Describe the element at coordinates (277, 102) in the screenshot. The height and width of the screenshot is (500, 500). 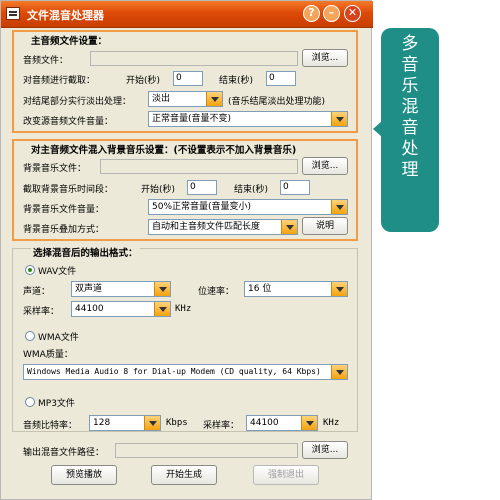
I see `main-fade-note: (音乐结尾淡出处理功能)` at that location.